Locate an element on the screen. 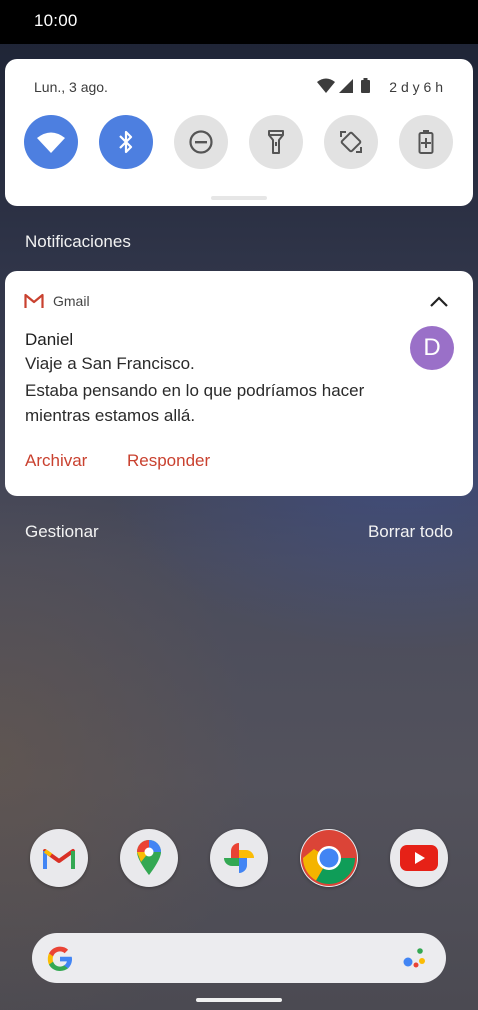 This screenshot has width=478, height=1010. dock-maps-icon is located at coordinates (149, 858).